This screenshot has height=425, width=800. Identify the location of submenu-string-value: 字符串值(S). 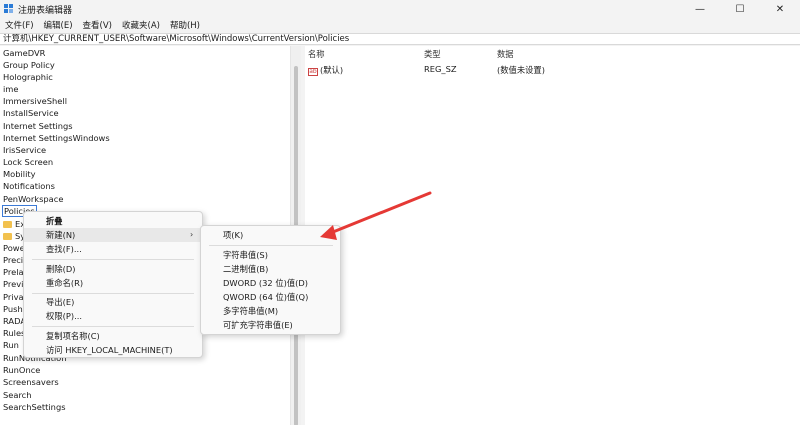
(270, 255).